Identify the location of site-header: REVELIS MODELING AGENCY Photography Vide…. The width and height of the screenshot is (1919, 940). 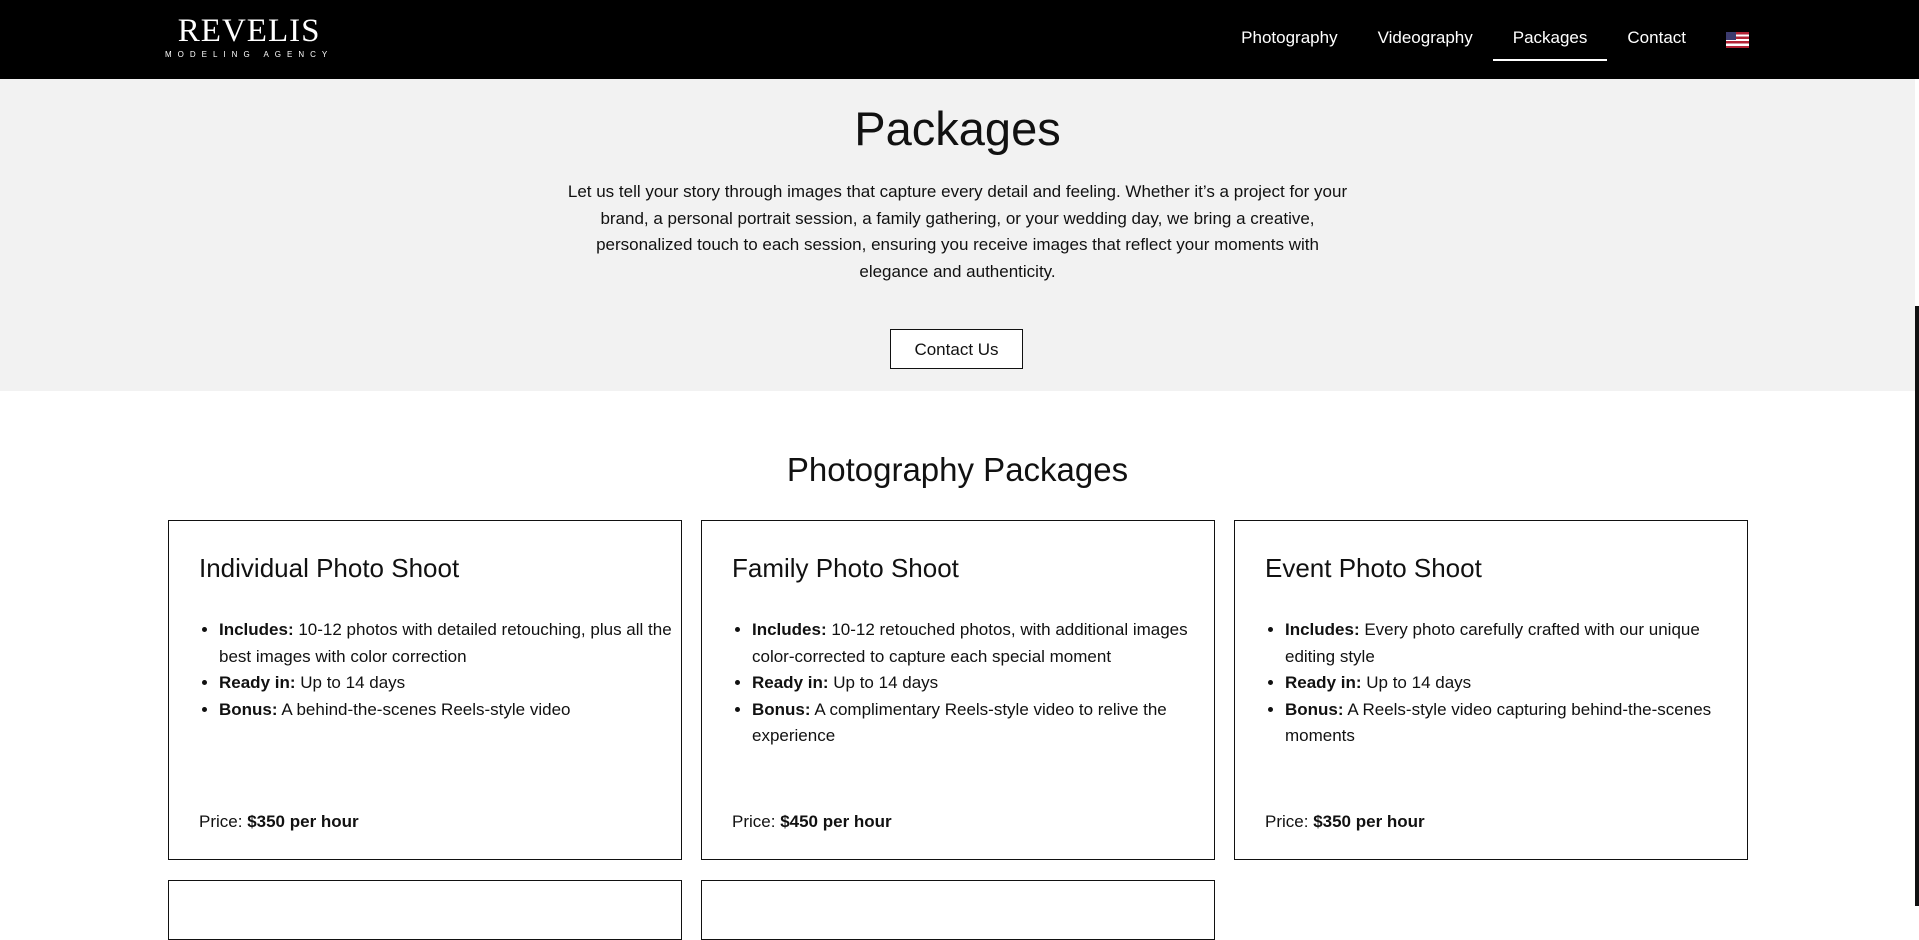
(959, 39).